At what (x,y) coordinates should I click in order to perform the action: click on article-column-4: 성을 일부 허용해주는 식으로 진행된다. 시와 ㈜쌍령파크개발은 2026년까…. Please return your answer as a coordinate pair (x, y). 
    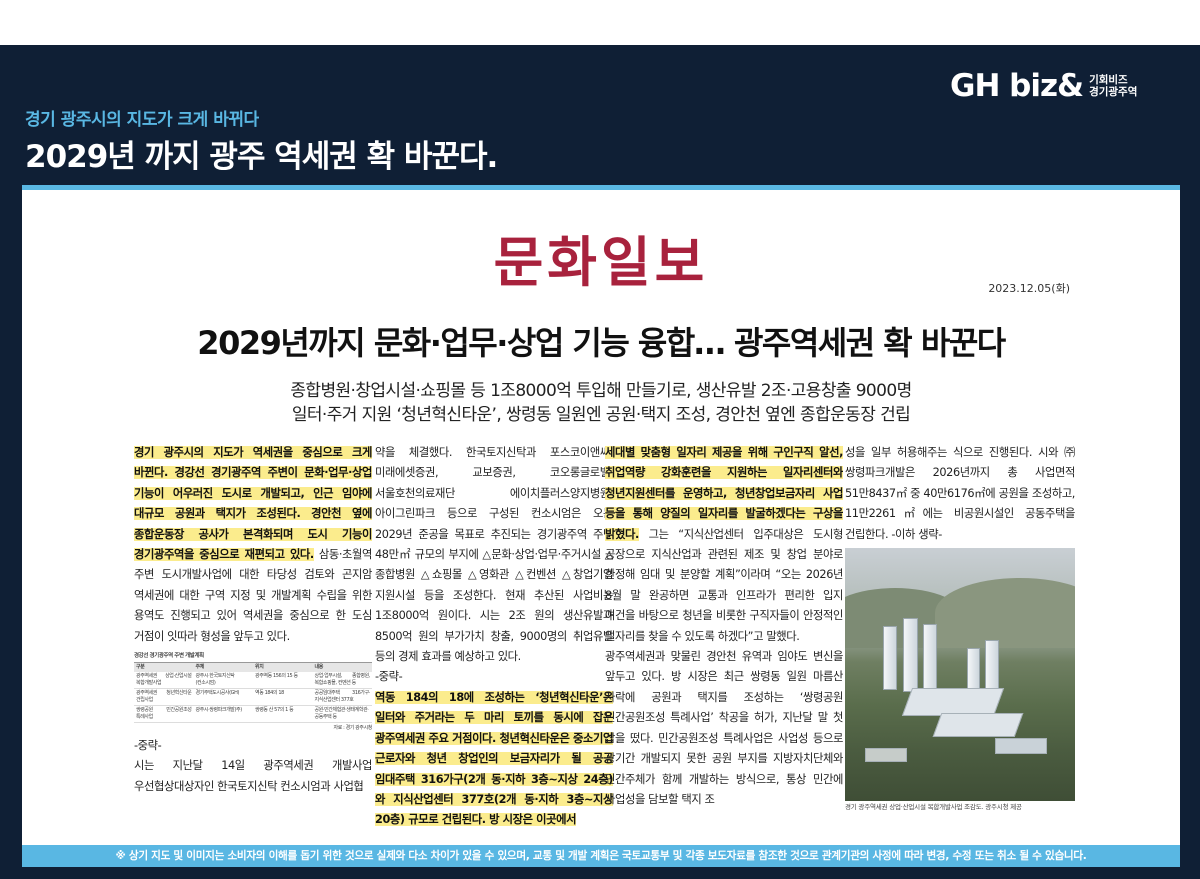
    Looking at the image, I should click on (960, 644).